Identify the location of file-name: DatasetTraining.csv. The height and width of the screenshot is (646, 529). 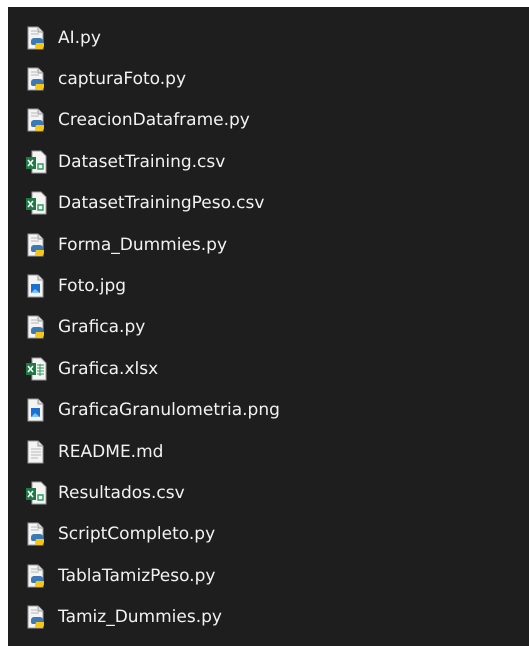
(142, 162).